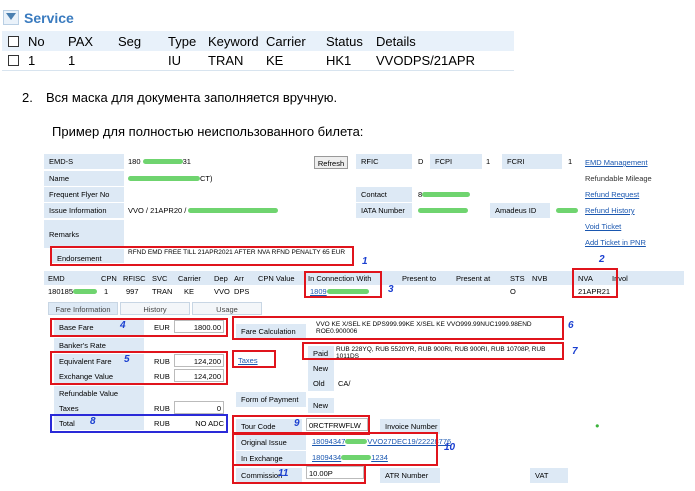 The image size is (695, 491). What do you see at coordinates (473, 278) in the screenshot?
I see `coupon-col-present-at: Present at` at bounding box center [473, 278].